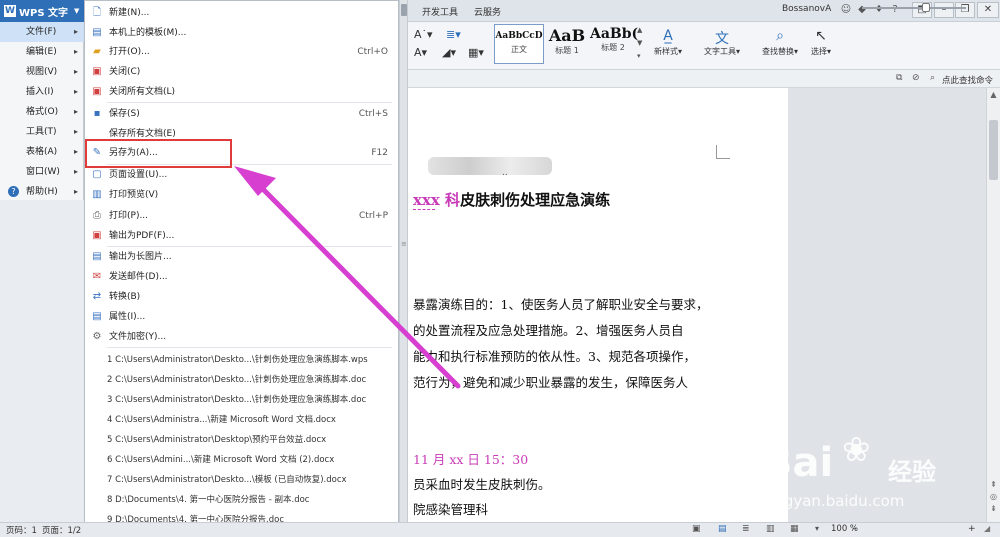 The height and width of the screenshot is (537, 1000). I want to click on zoom-out-icon: –, so click(854, 529).